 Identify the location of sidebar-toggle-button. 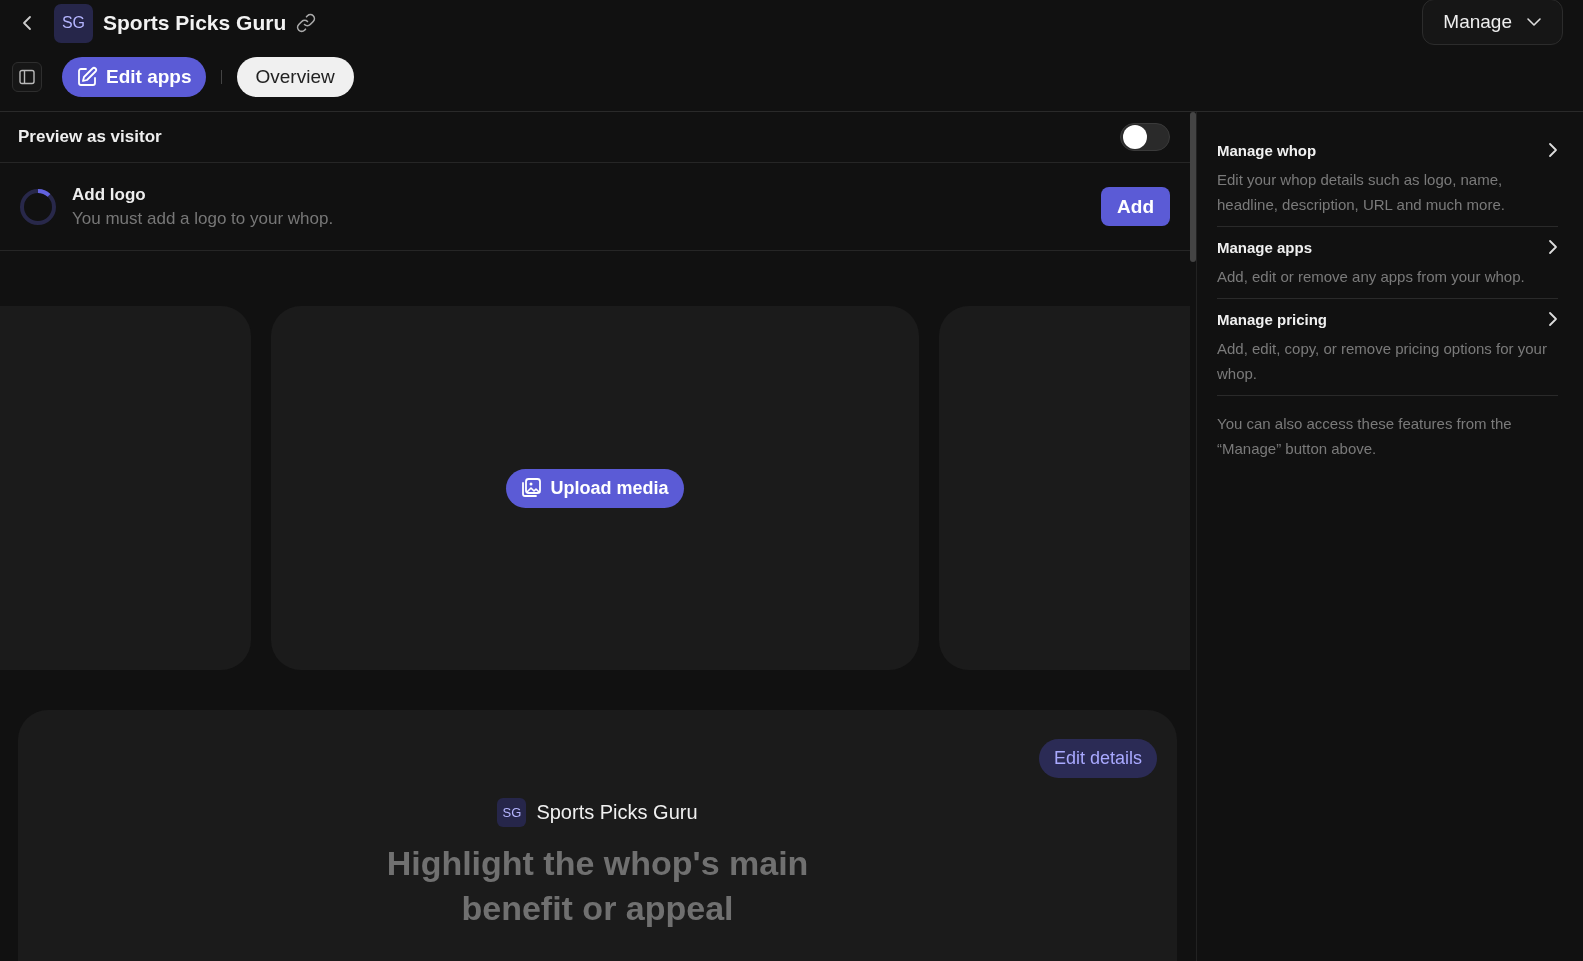
(27, 77).